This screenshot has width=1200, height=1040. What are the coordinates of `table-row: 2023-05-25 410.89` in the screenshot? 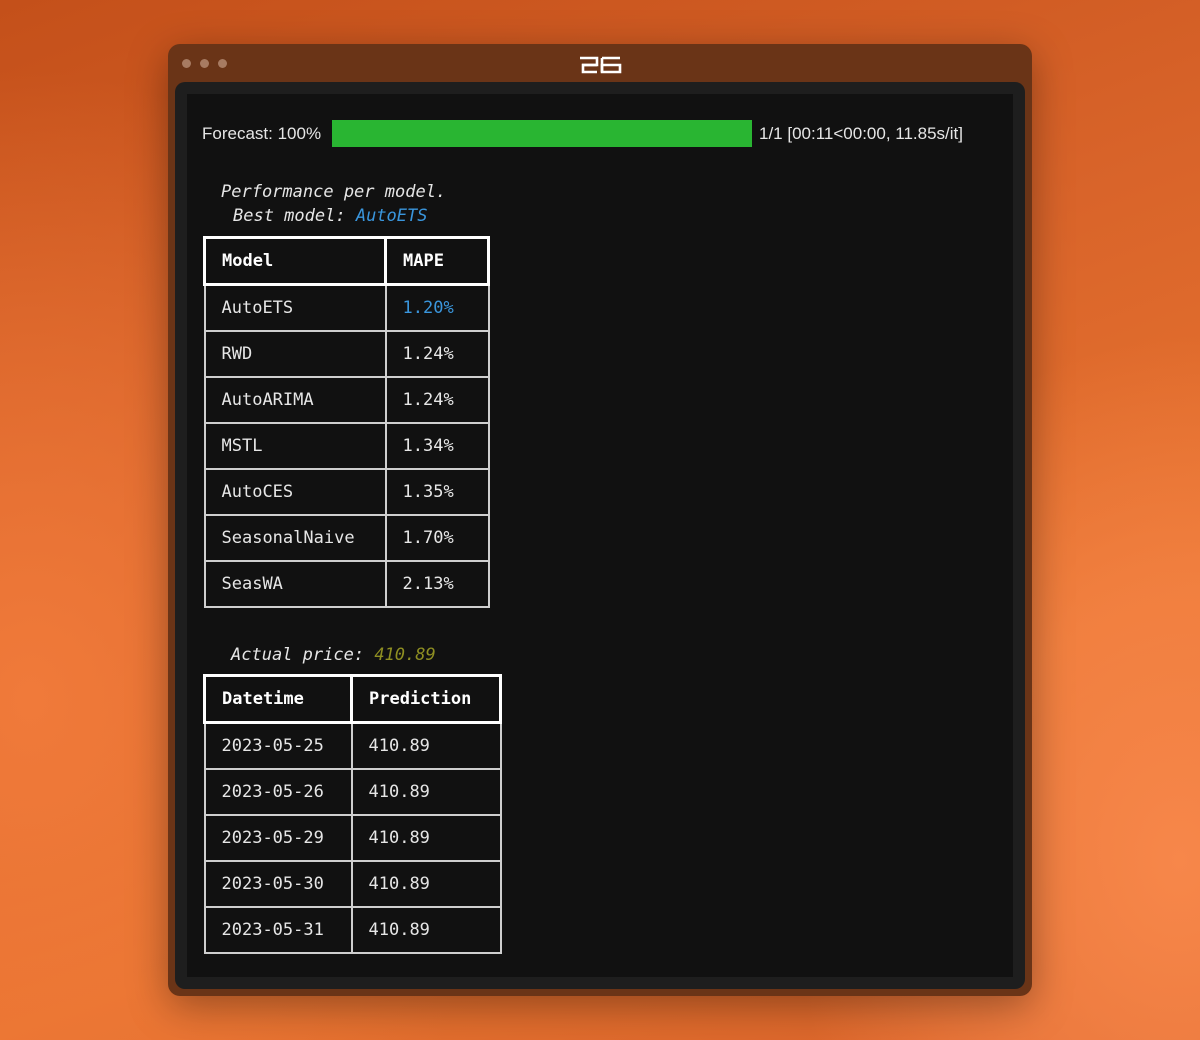 It's located at (352, 745).